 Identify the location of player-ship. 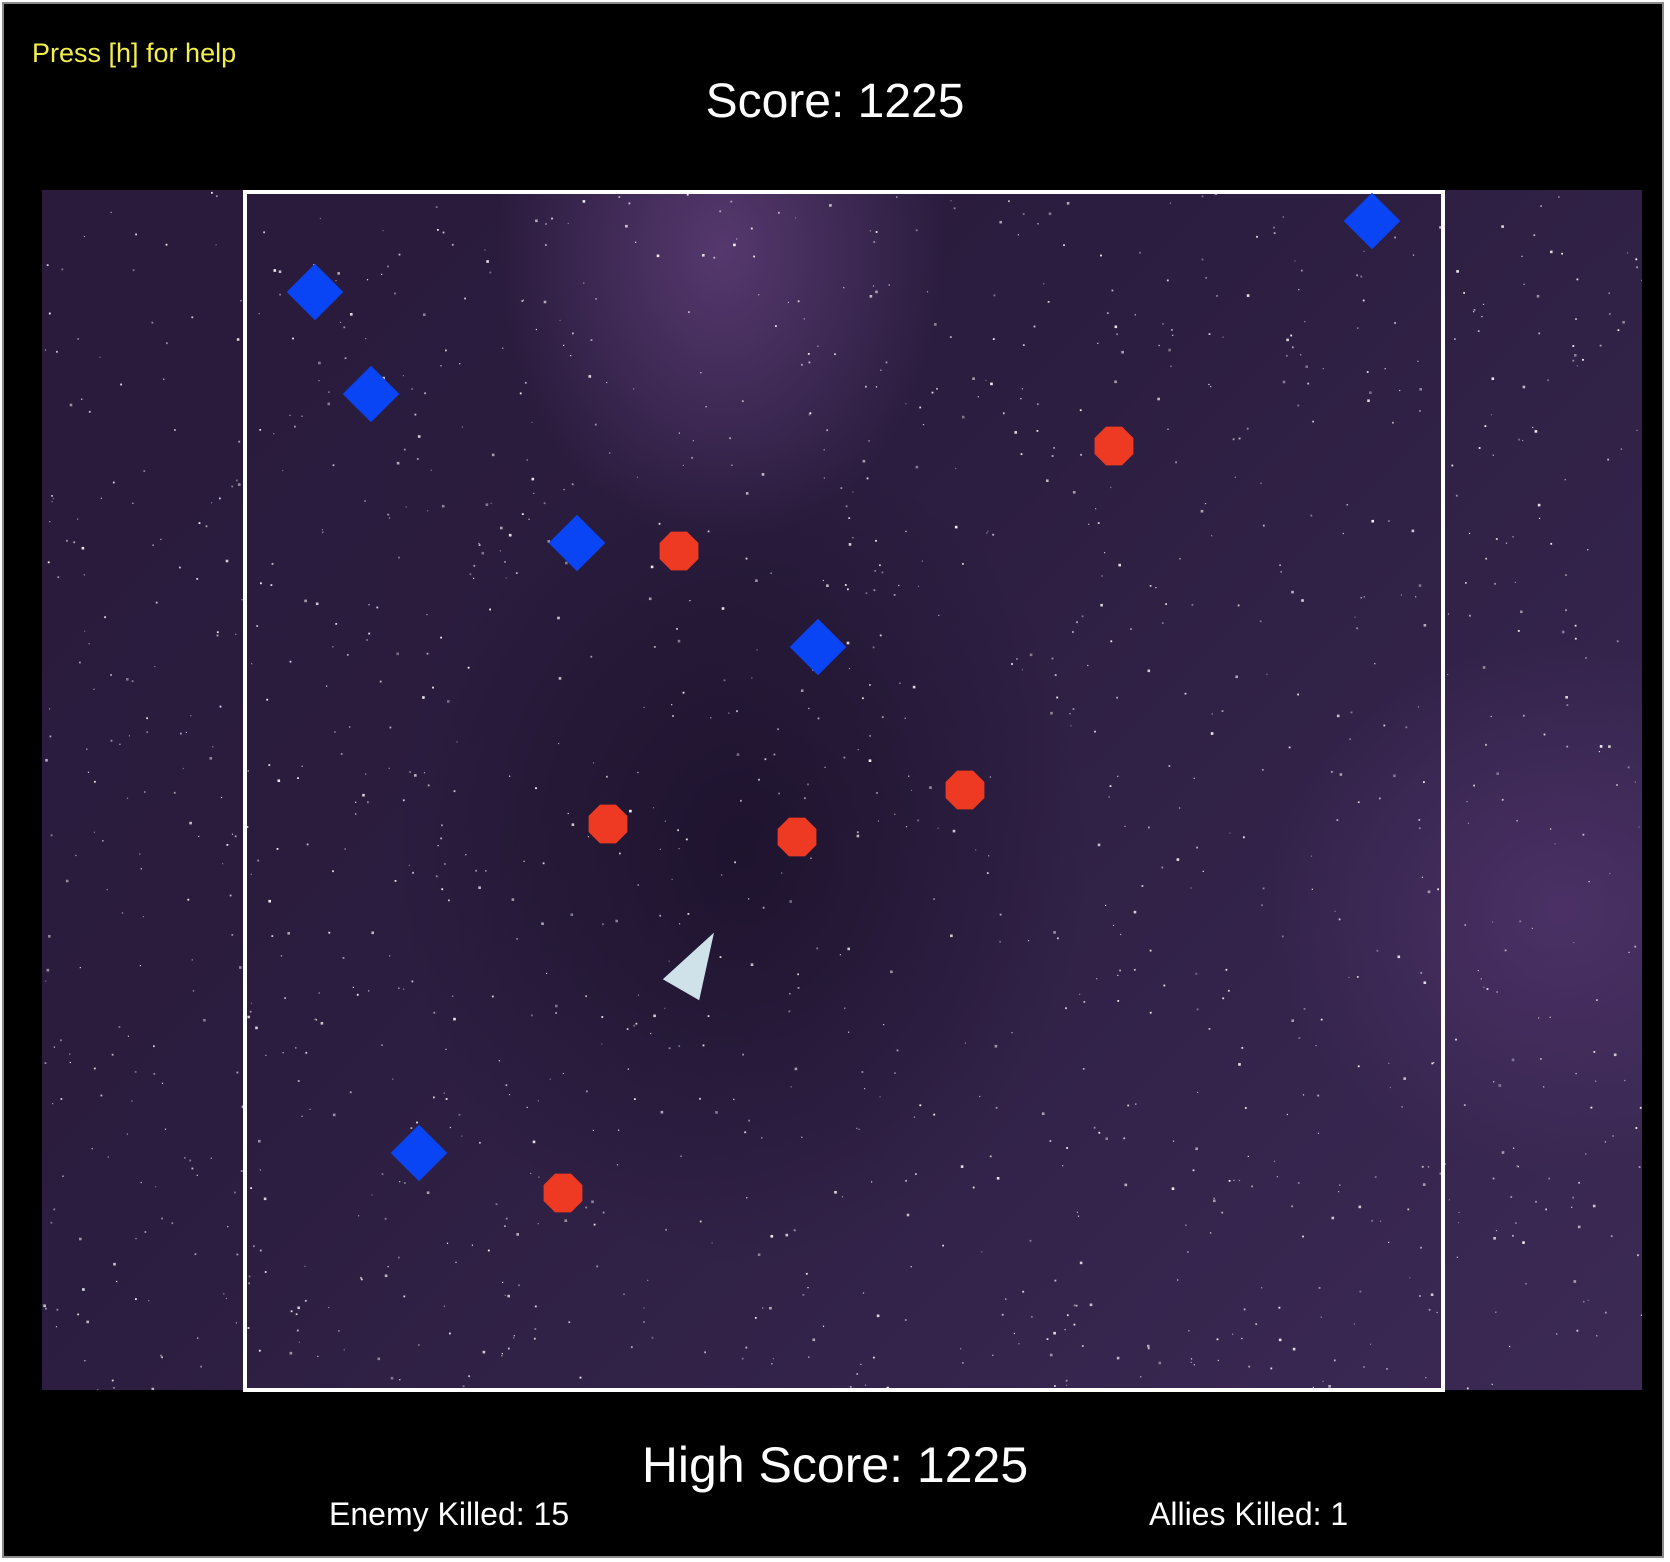
(688, 966).